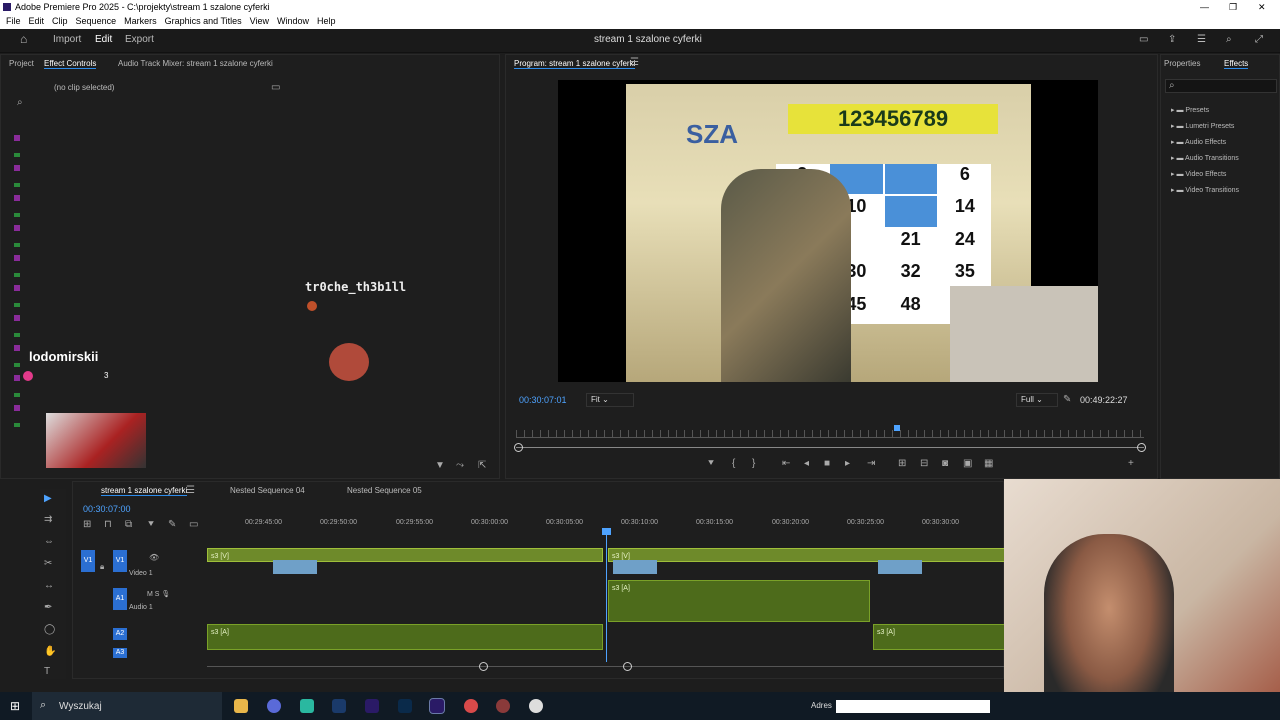  I want to click on effects-item-video-transitions: ▸ ▬ Video Transitions, so click(1205, 191).